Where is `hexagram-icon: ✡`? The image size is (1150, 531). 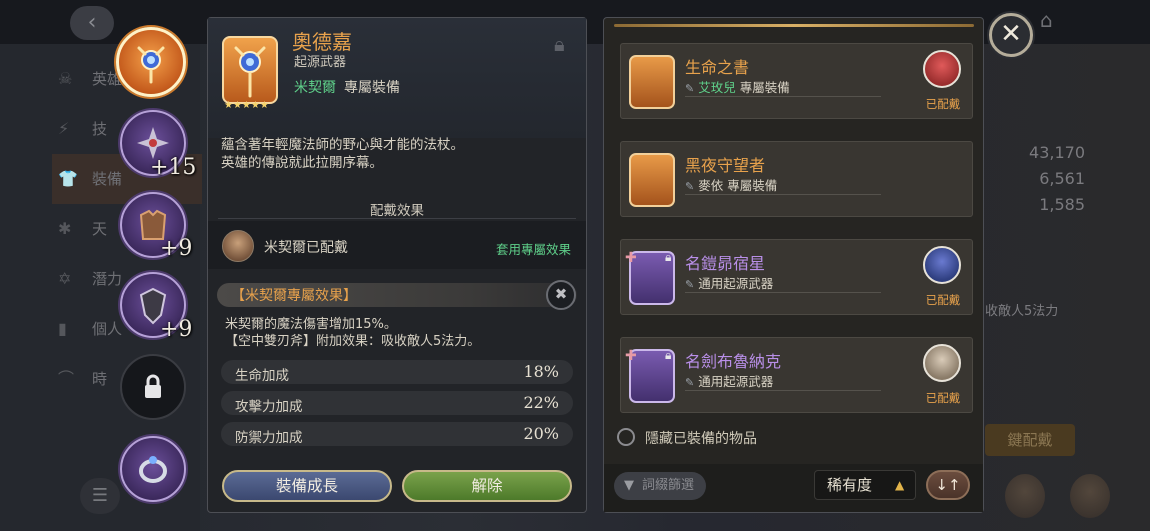
hexagram-icon: ✡ is located at coordinates (65, 278).